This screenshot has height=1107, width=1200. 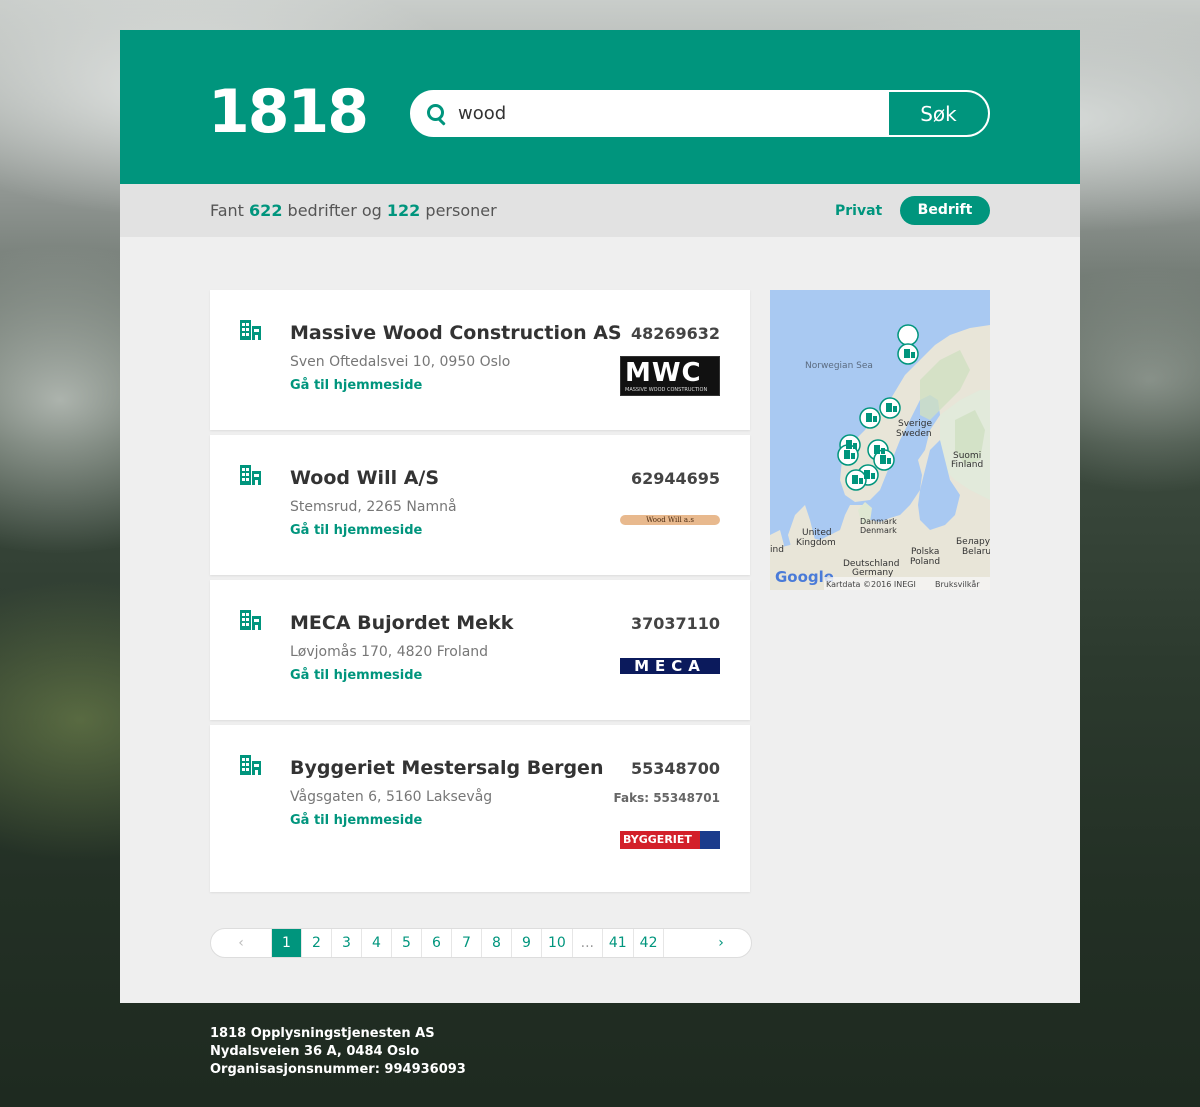 What do you see at coordinates (648, 943) in the screenshot?
I see `page-button: 42` at bounding box center [648, 943].